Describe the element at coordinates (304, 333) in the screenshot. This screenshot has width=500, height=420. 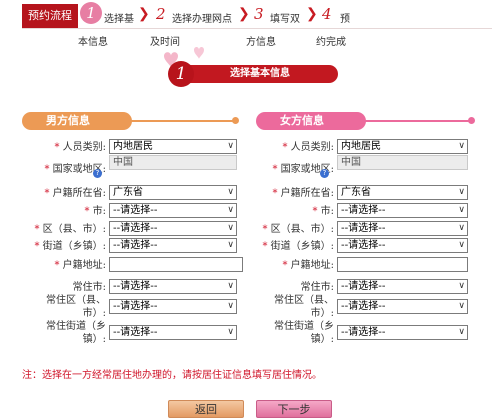
I see `female-res-street-label: 常住街道（乡 镇）:` at that location.